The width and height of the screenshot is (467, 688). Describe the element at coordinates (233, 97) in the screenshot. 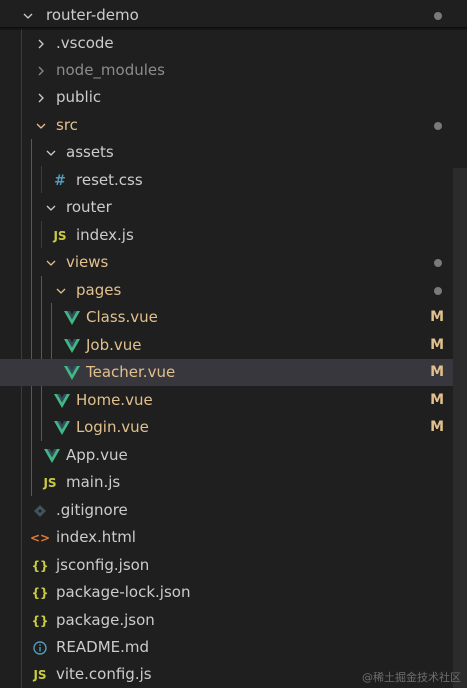

I see `tree-folder-public: public` at that location.